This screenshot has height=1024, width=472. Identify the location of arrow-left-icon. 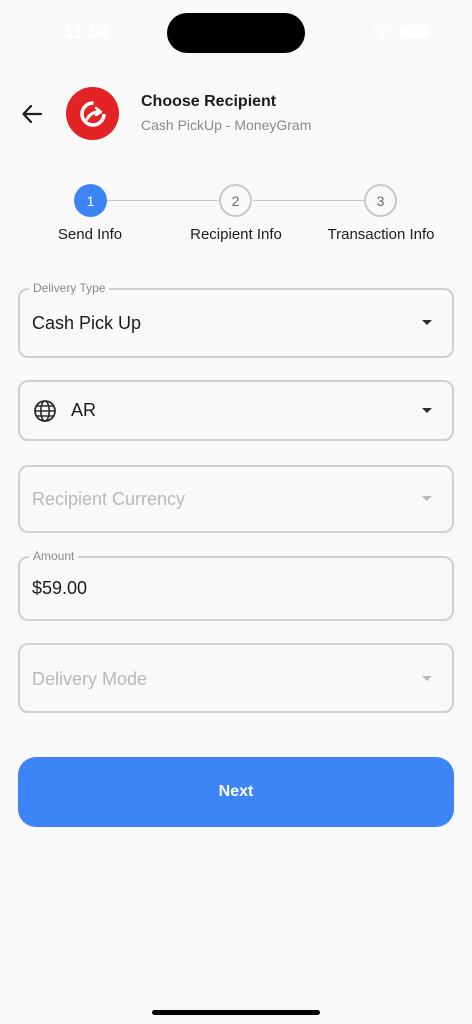
(32, 114).